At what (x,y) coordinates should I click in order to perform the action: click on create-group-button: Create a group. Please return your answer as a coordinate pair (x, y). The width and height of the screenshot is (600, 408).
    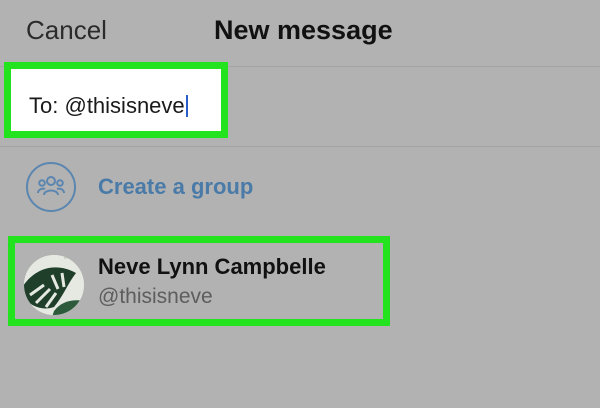
    Looking at the image, I should click on (226, 188).